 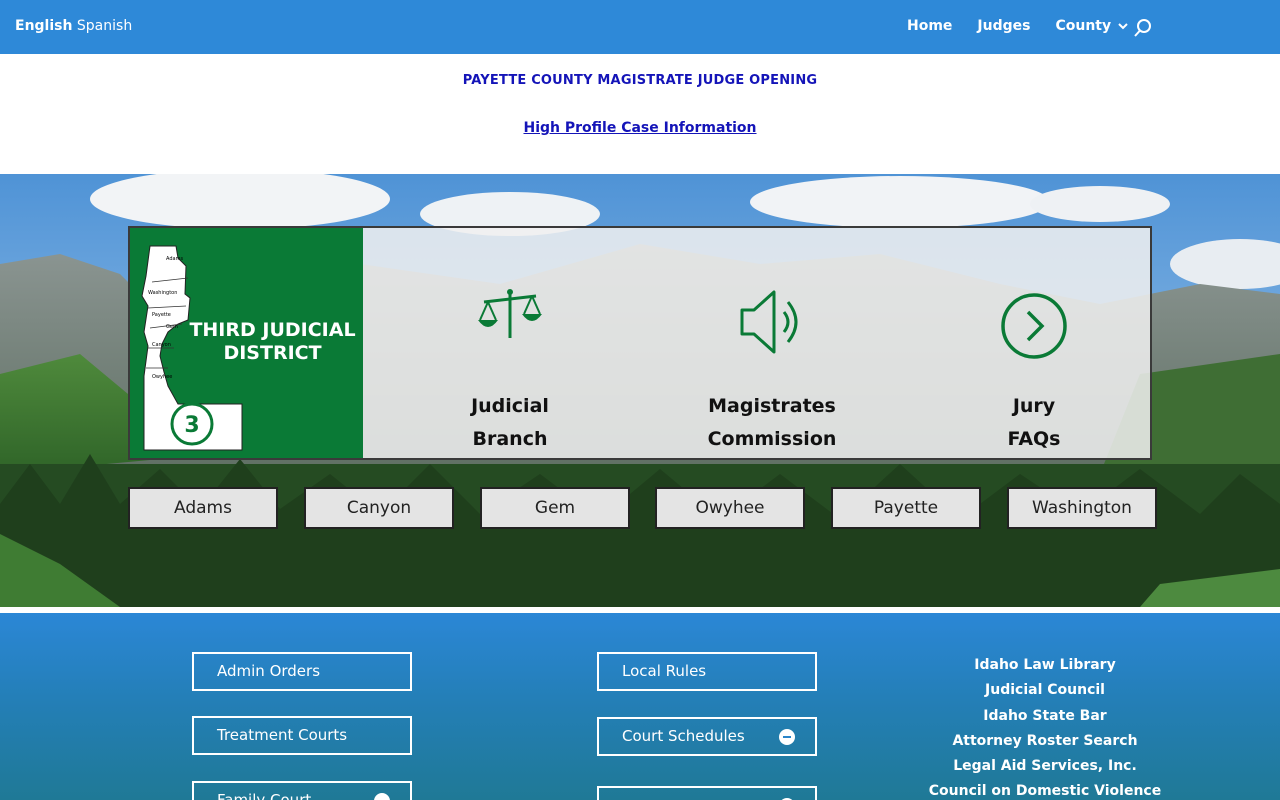 I want to click on family-court-label: Family Court, so click(x=264, y=795).